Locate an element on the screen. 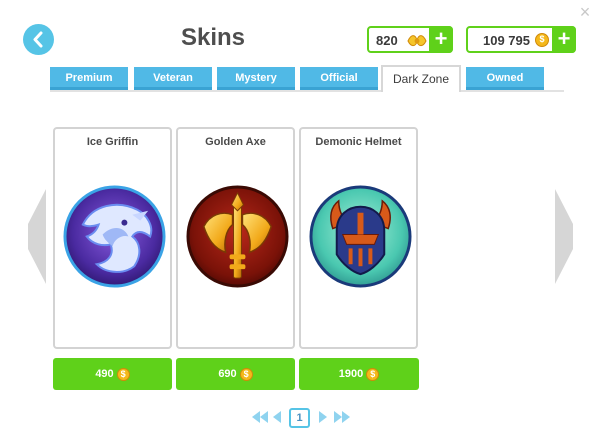 This screenshot has height=442, width=600. coins-balance: 109 795 $ + is located at coordinates (521, 39).